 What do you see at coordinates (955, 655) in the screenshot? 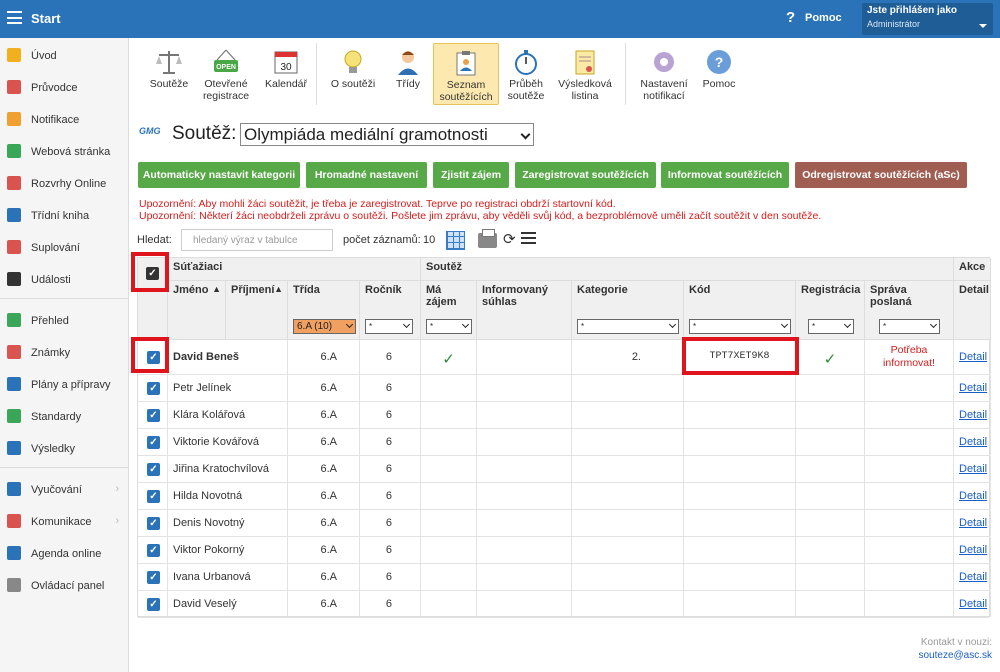
I see `contact-email: souteze@asc.sk` at bounding box center [955, 655].